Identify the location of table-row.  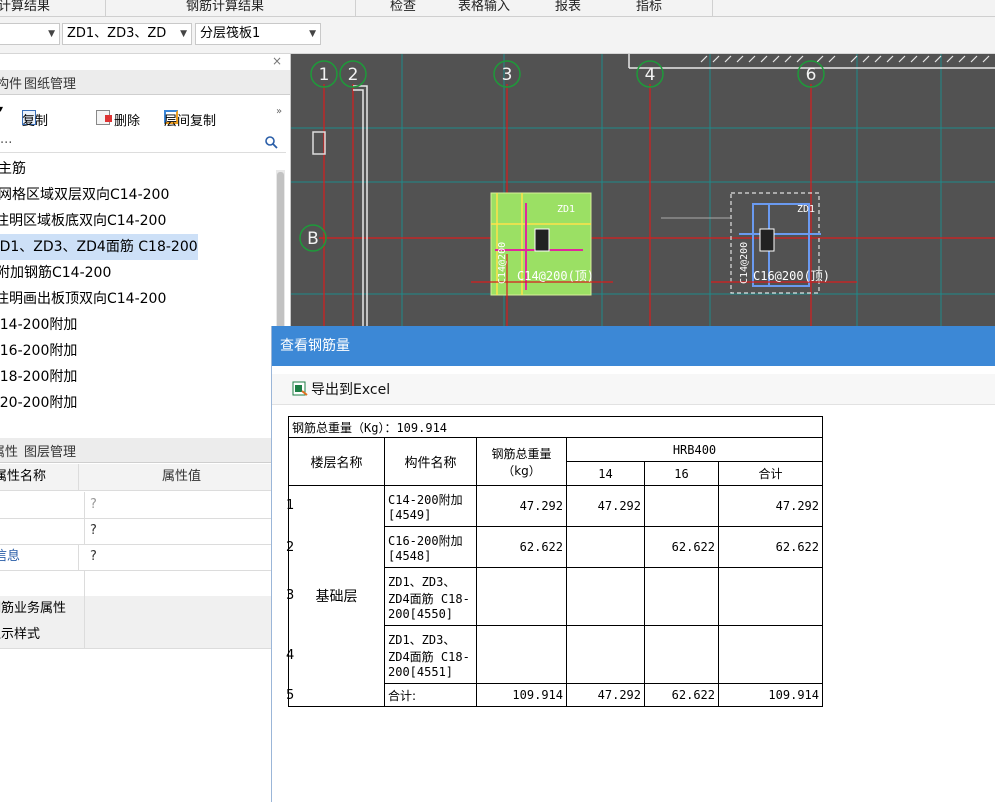
(135, 583).